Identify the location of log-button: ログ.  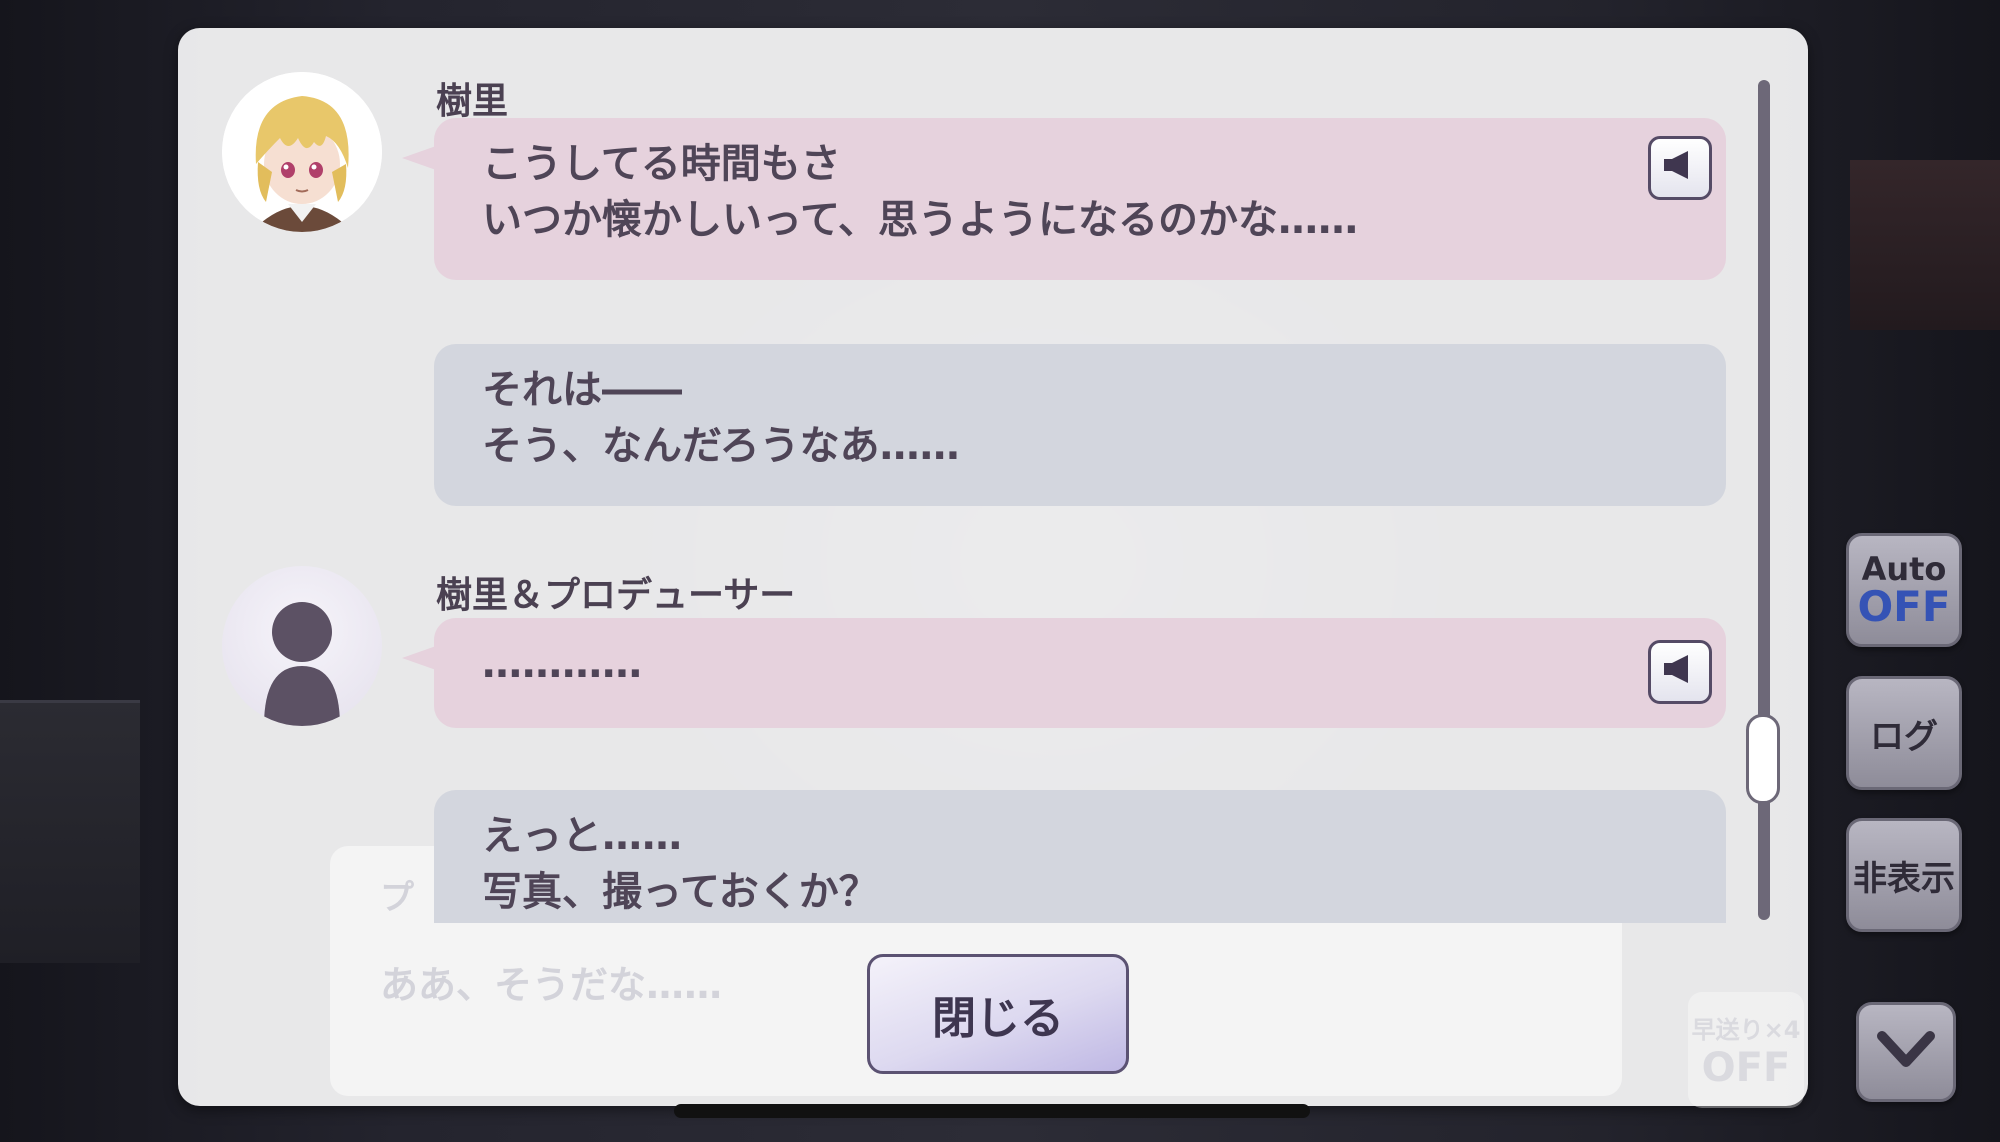
(1904, 733).